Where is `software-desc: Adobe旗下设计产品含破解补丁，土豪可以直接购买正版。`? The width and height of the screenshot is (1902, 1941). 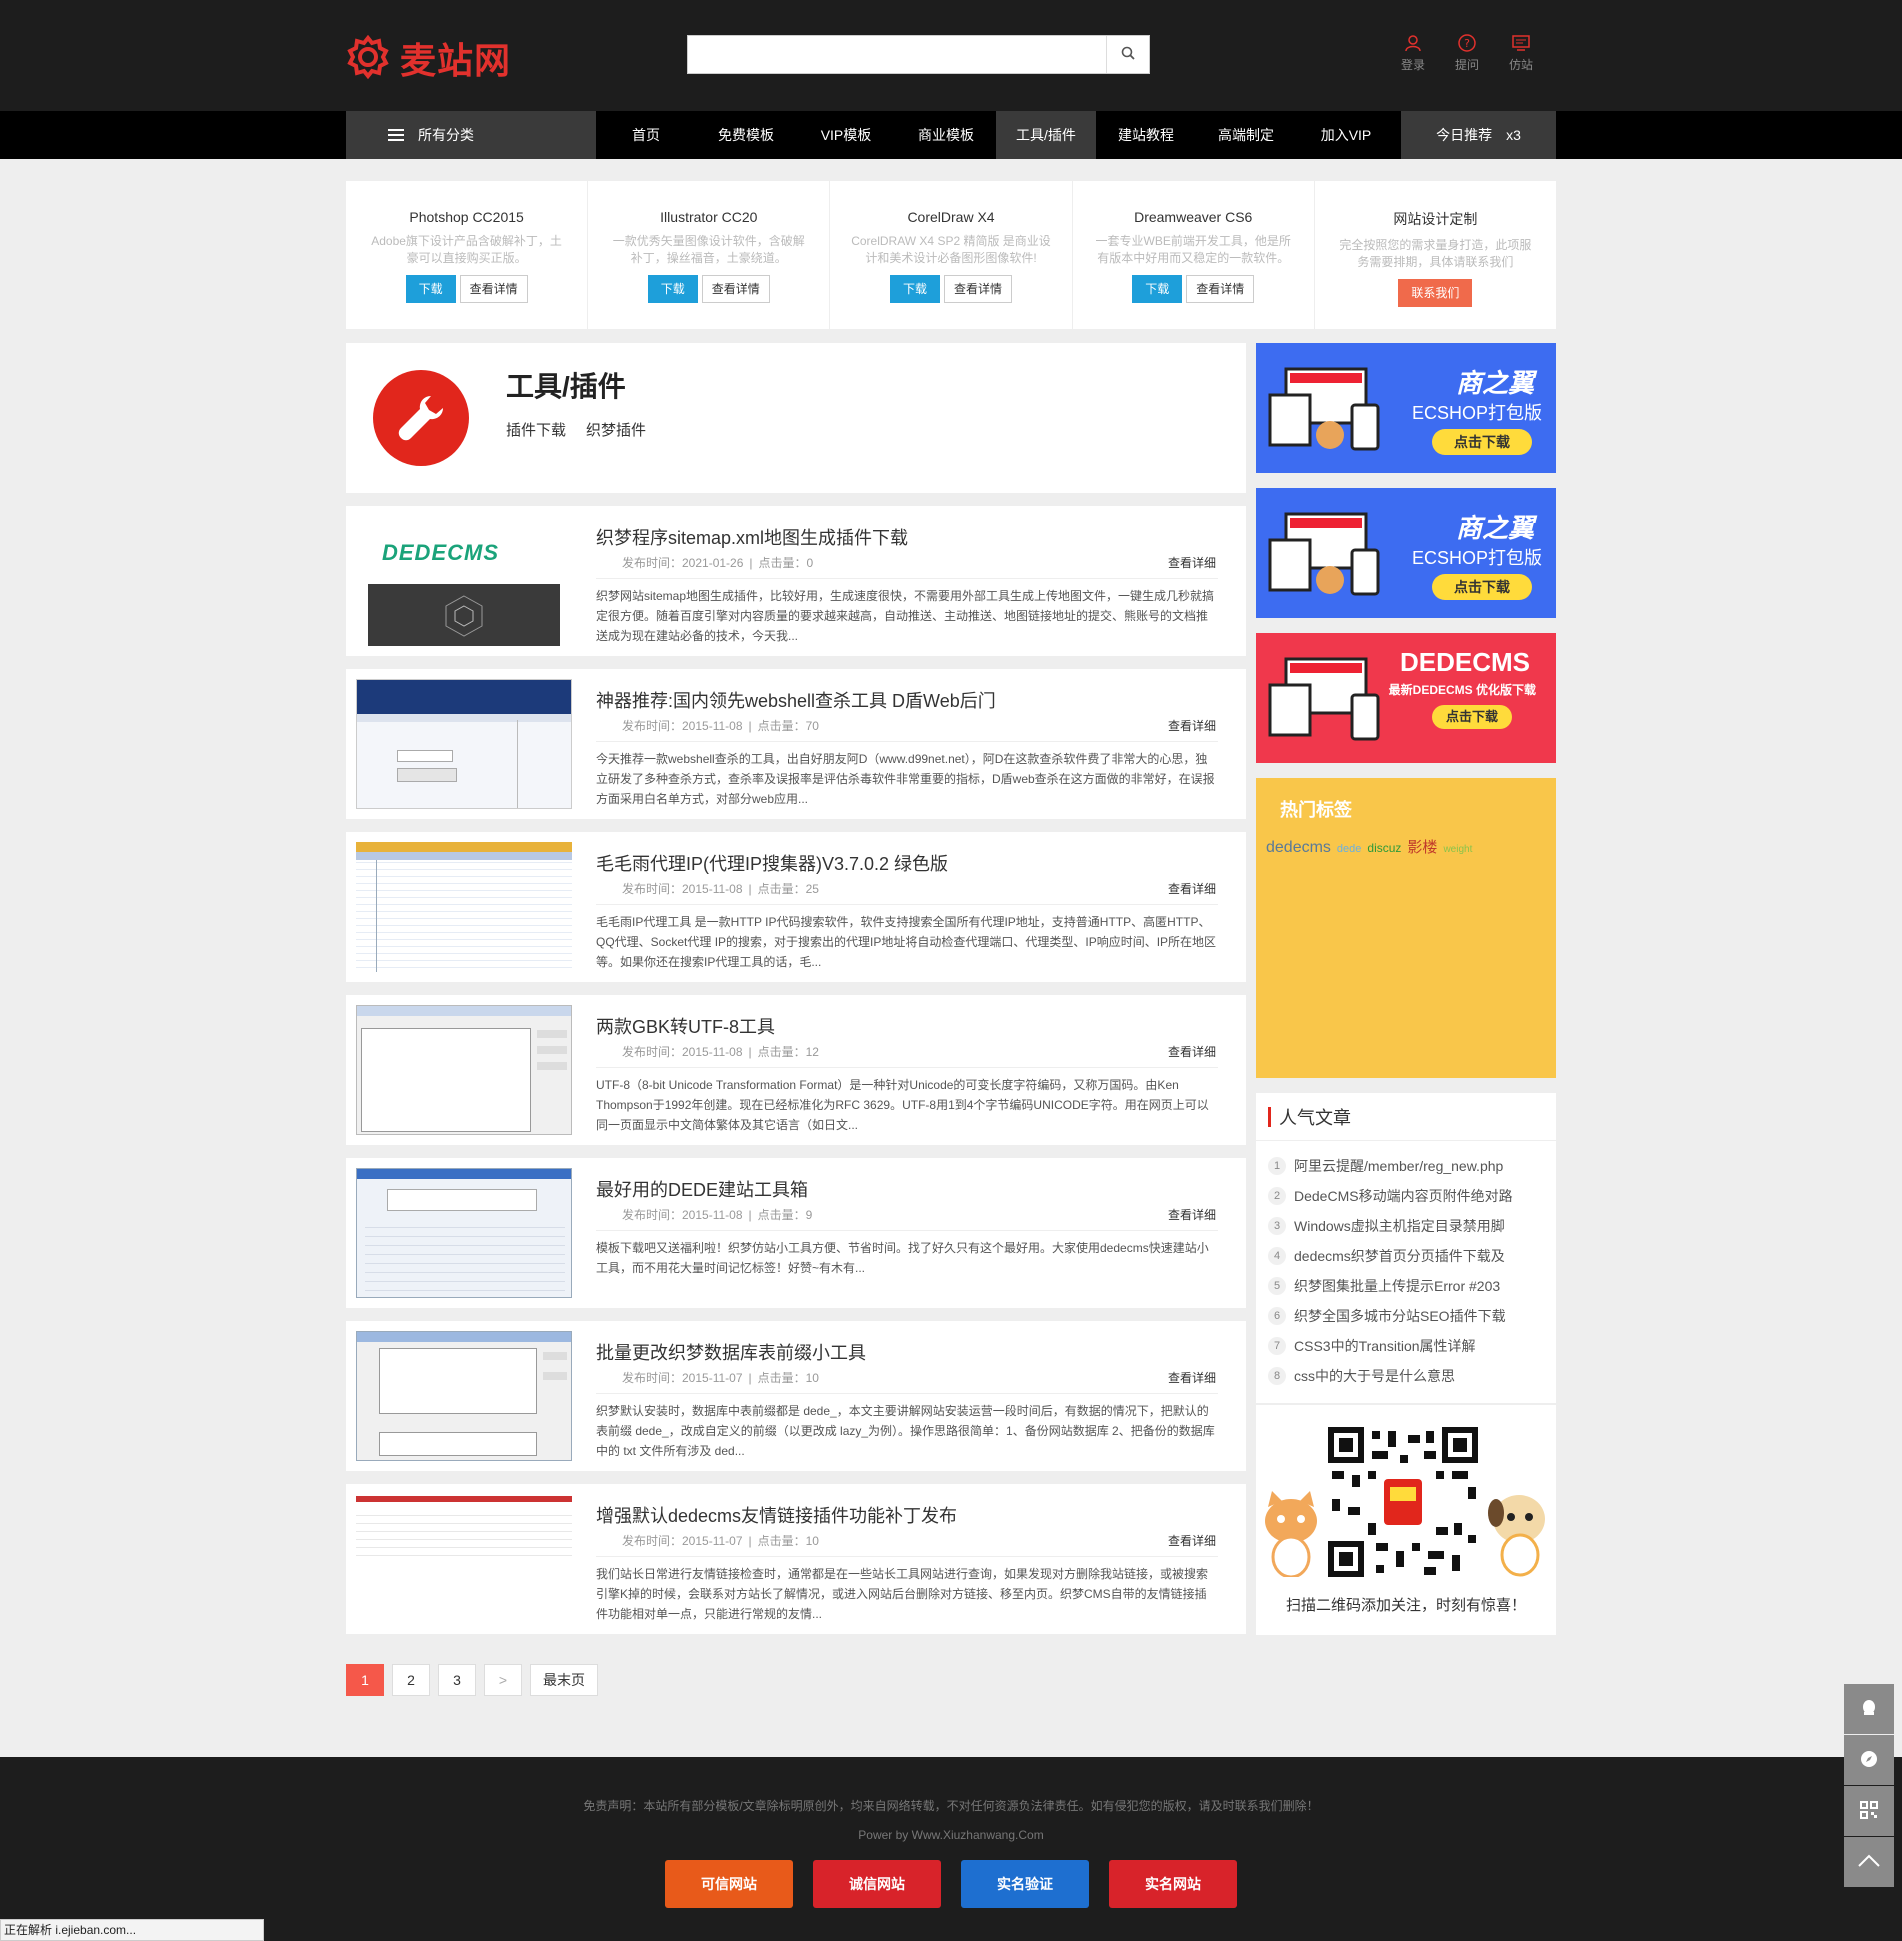 software-desc: Adobe旗下设计产品含破解补丁，土豪可以直接购买正版。 is located at coordinates (466, 249).